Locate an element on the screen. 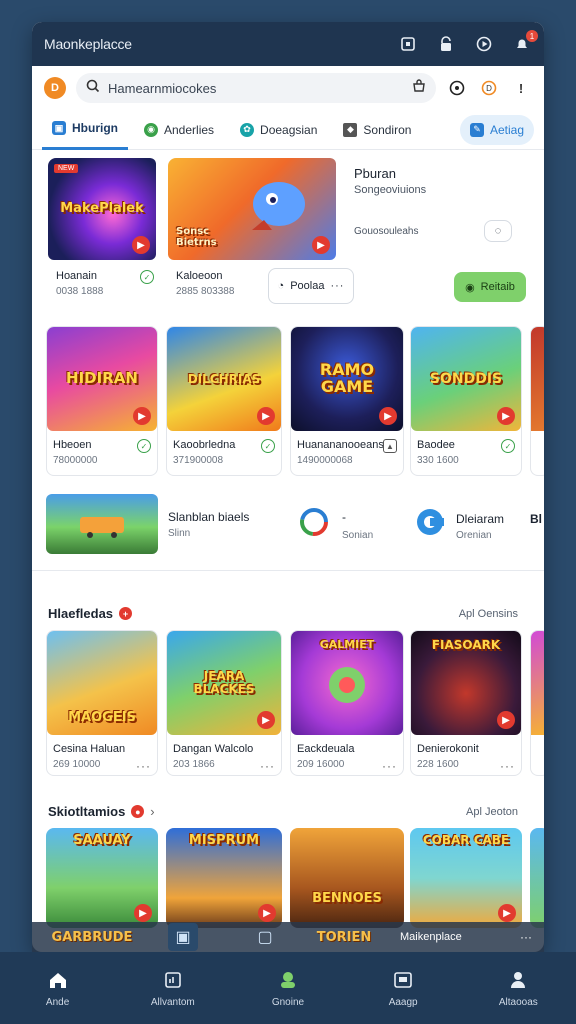  promo-thumb is located at coordinates (102, 524).